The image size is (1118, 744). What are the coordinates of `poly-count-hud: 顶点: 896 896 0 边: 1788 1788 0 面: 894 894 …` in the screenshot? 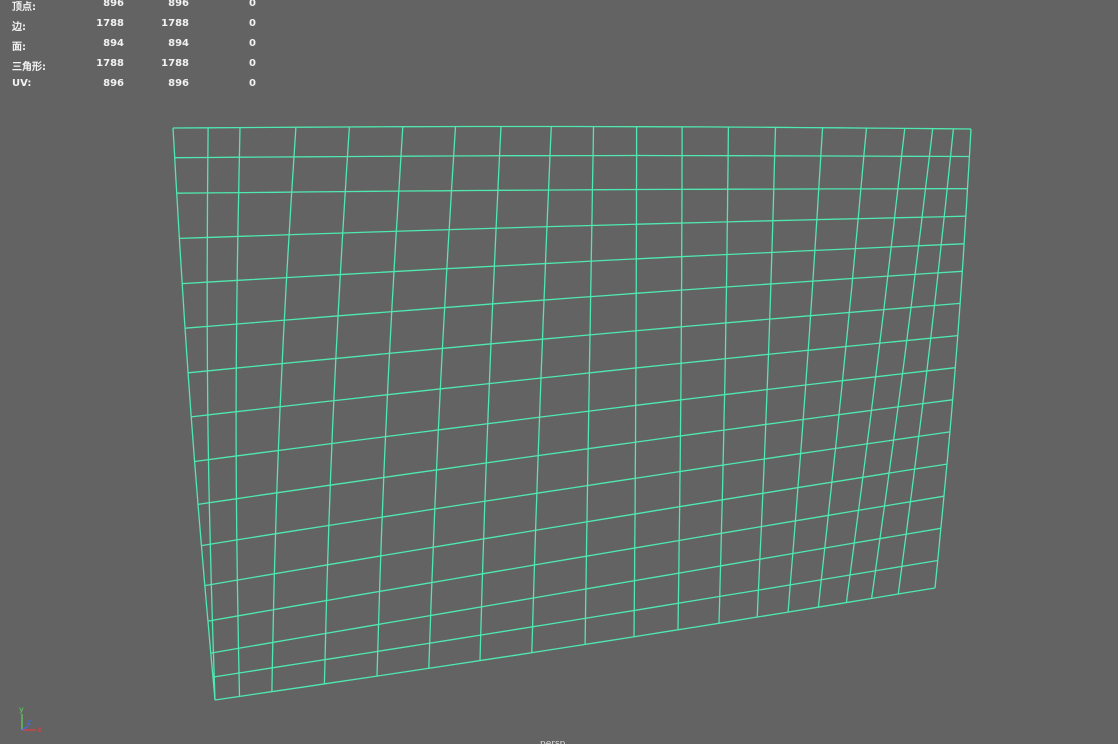 It's located at (135, 50).